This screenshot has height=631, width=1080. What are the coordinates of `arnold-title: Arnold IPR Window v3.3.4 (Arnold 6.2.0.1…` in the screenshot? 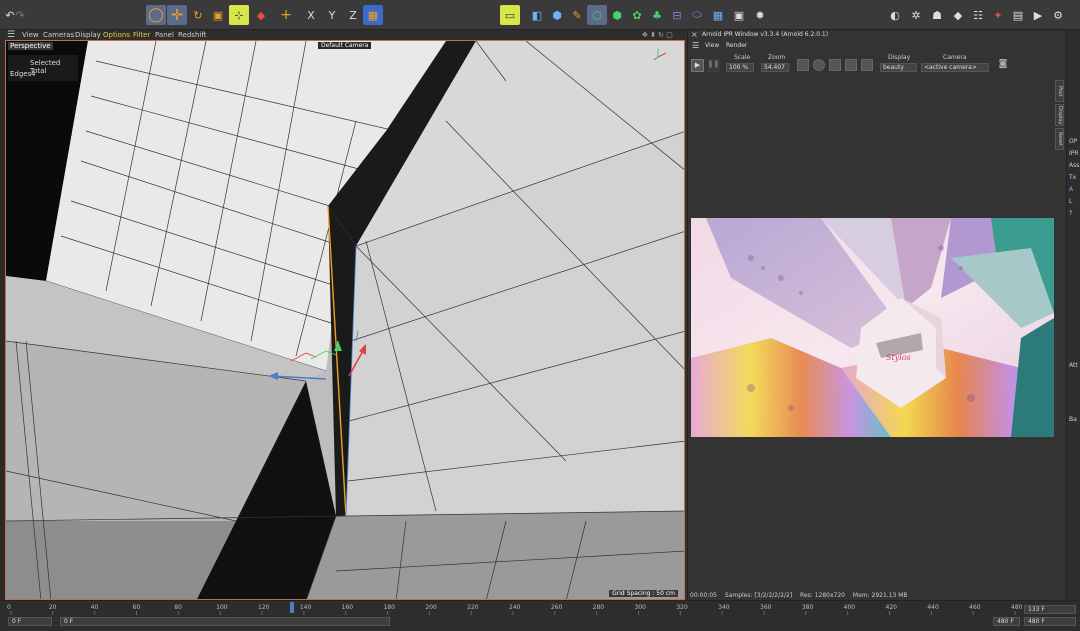 It's located at (765, 34).